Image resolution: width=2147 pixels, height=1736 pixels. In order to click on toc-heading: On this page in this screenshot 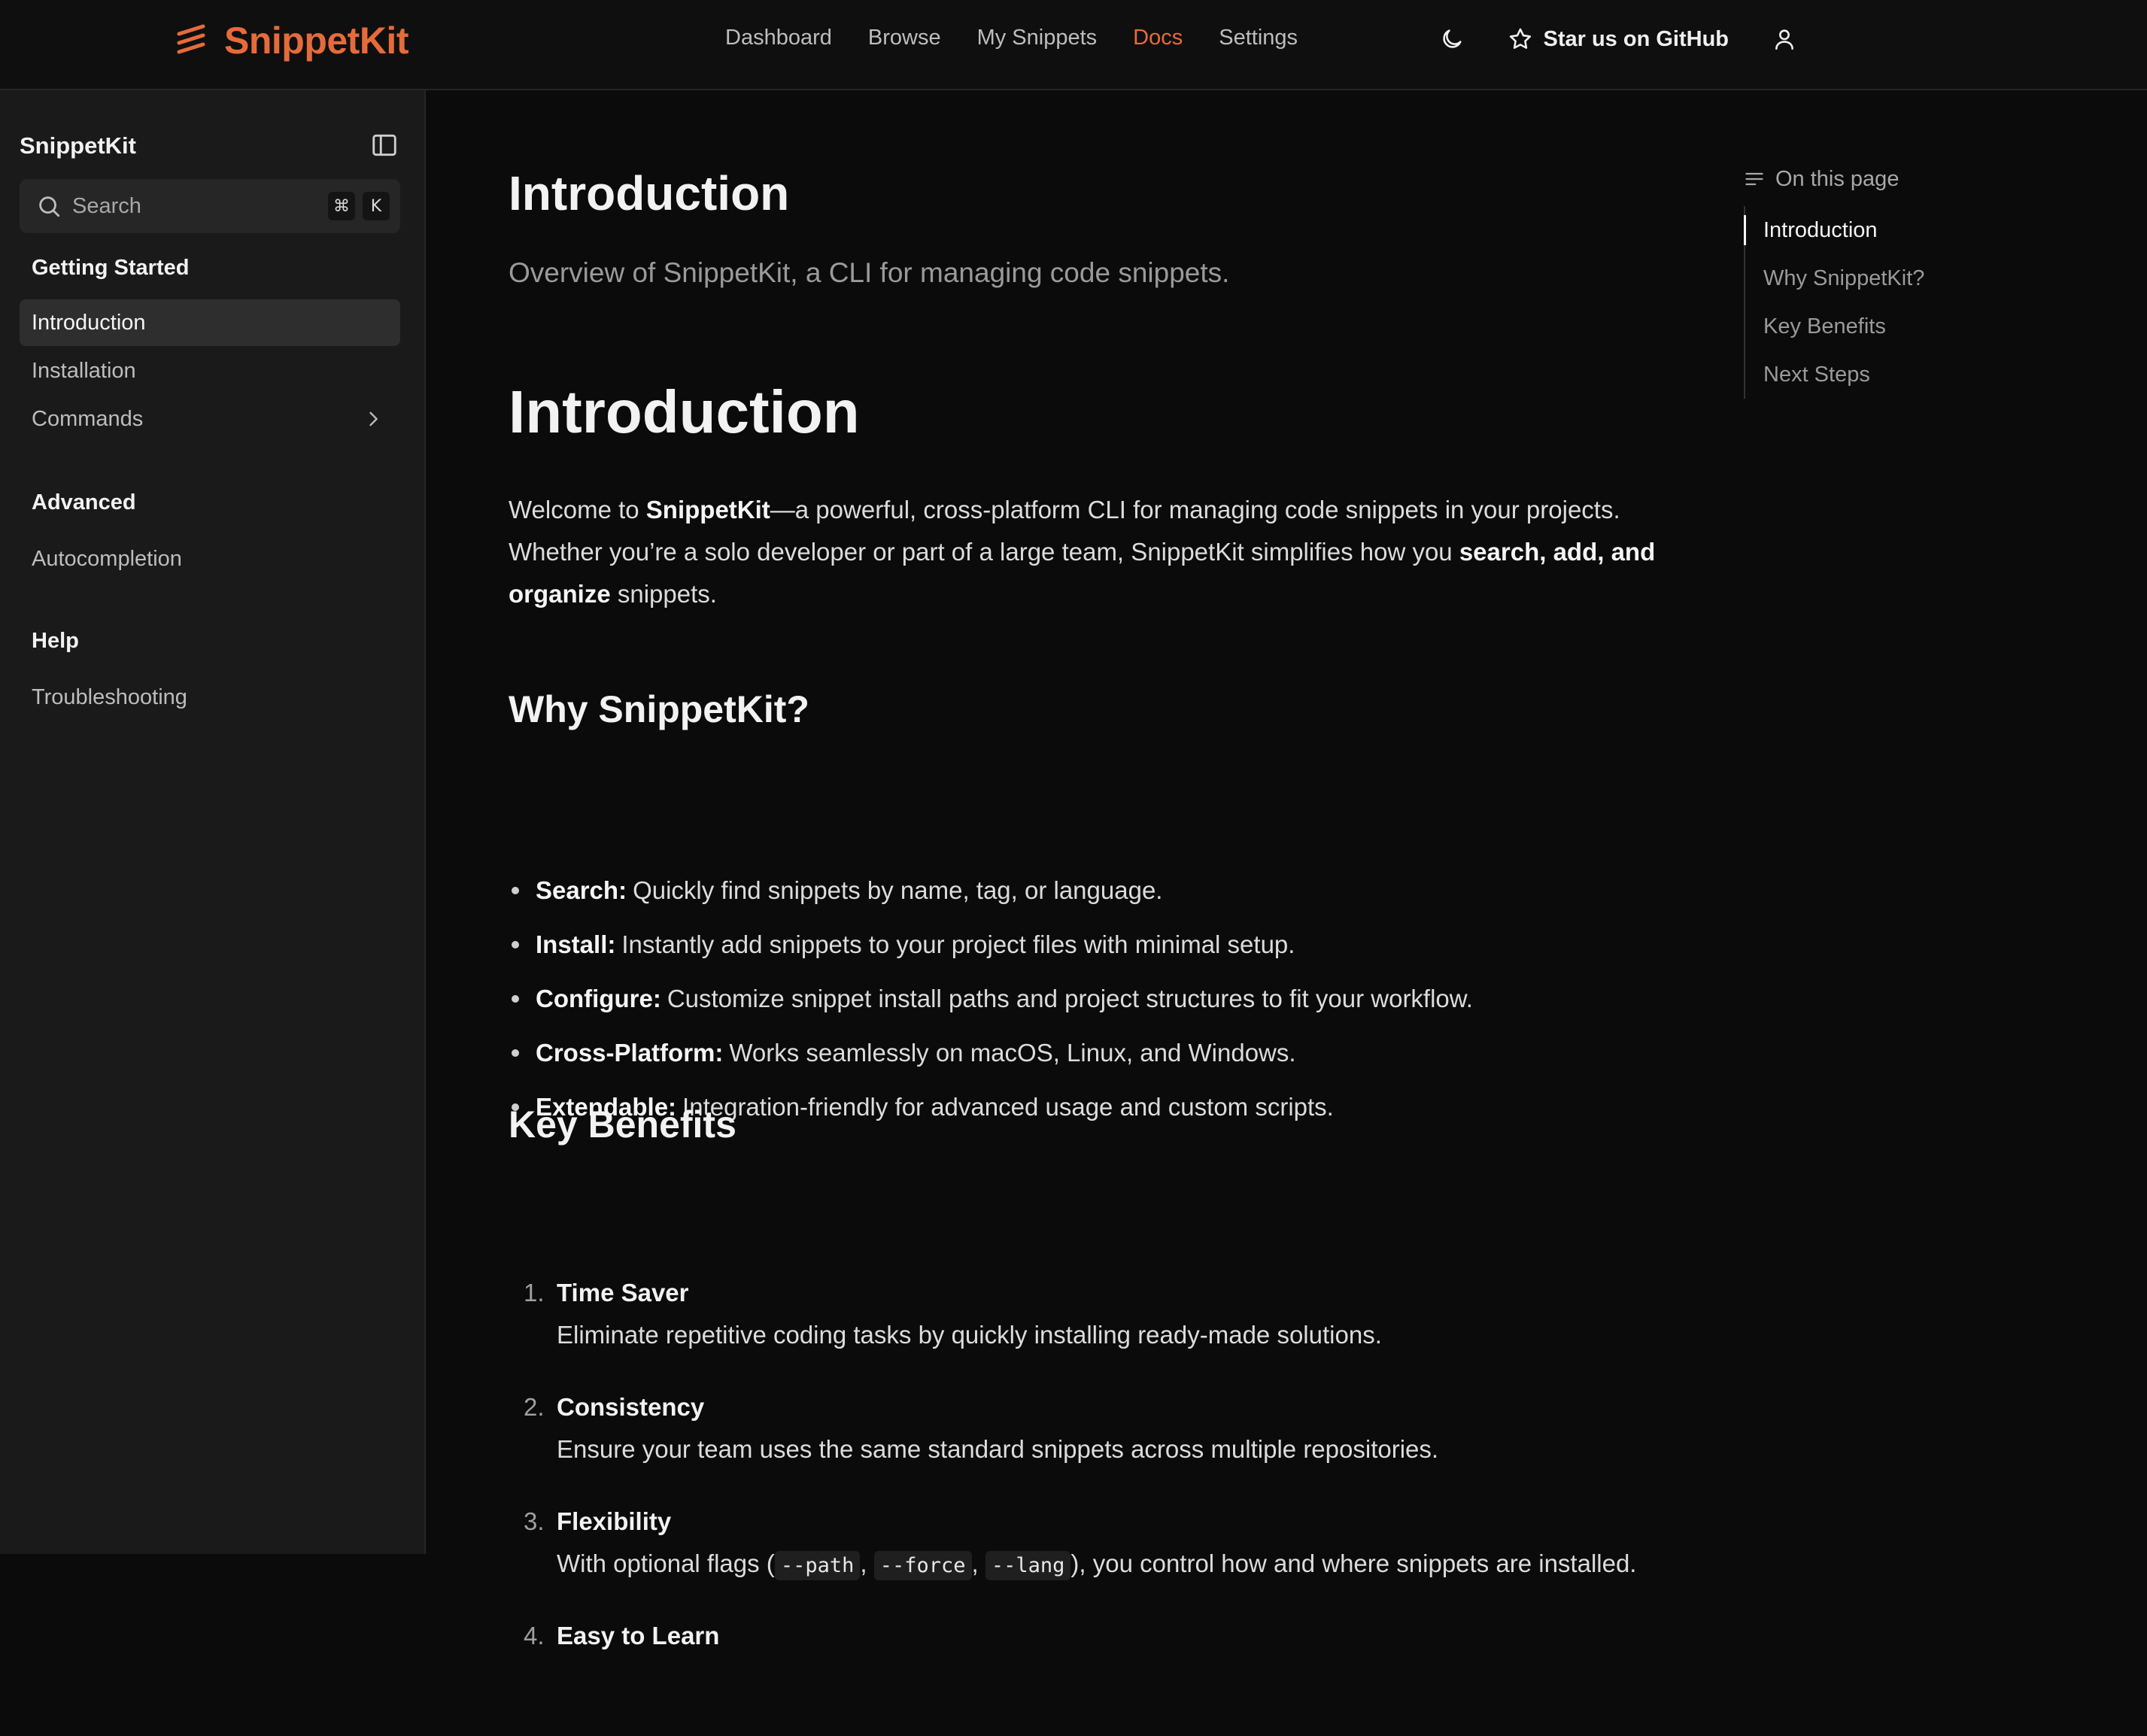, I will do `click(1902, 179)`.